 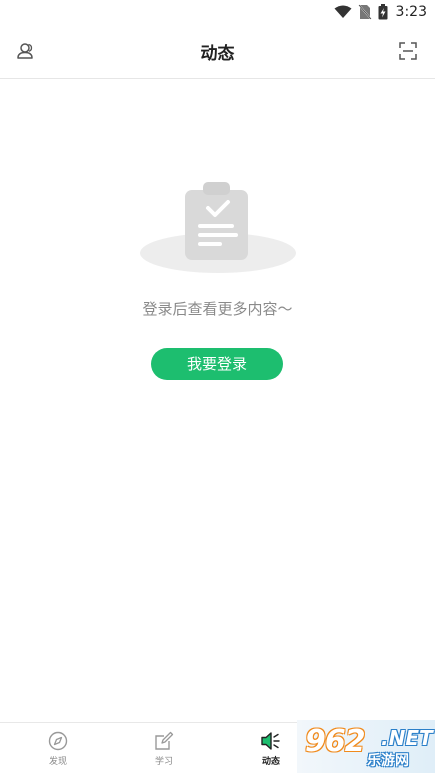 What do you see at coordinates (270, 741) in the screenshot?
I see `speaker-icon` at bounding box center [270, 741].